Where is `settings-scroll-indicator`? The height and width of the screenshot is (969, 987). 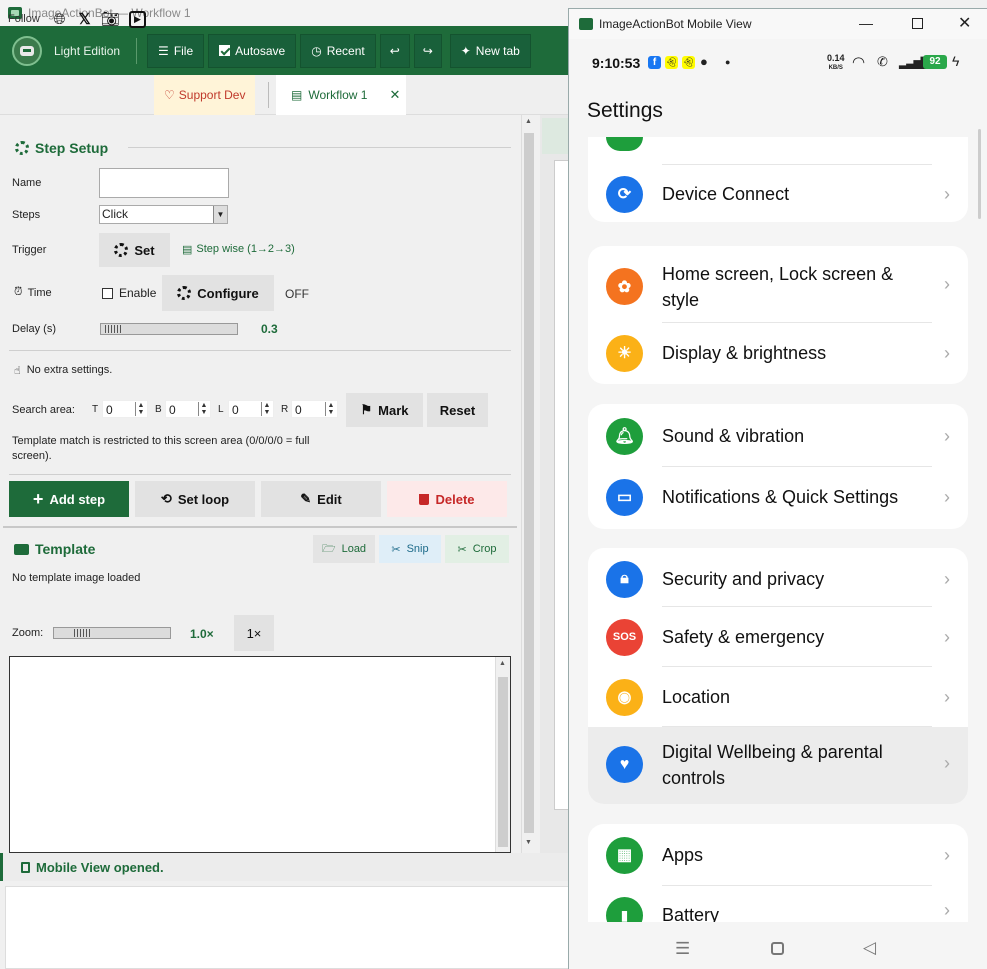
settings-scroll-indicator is located at coordinates (979, 174).